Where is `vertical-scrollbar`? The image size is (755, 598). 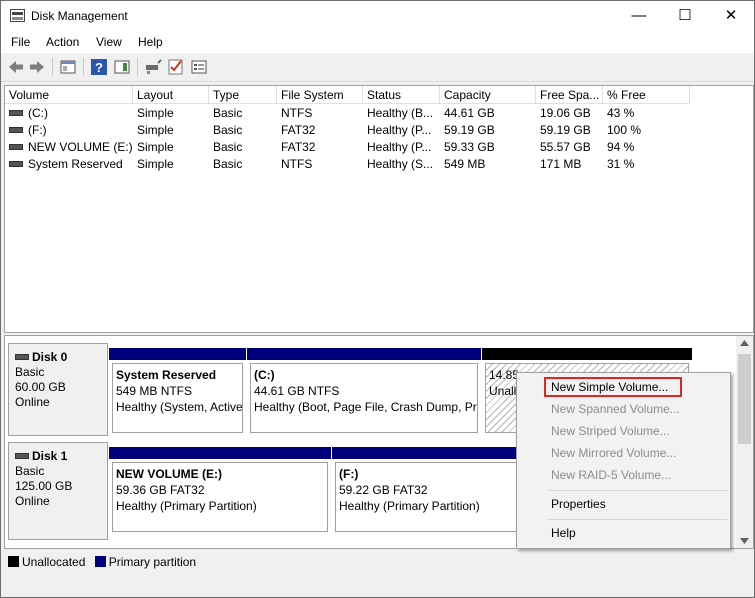
vertical-scrollbar is located at coordinates (744, 442).